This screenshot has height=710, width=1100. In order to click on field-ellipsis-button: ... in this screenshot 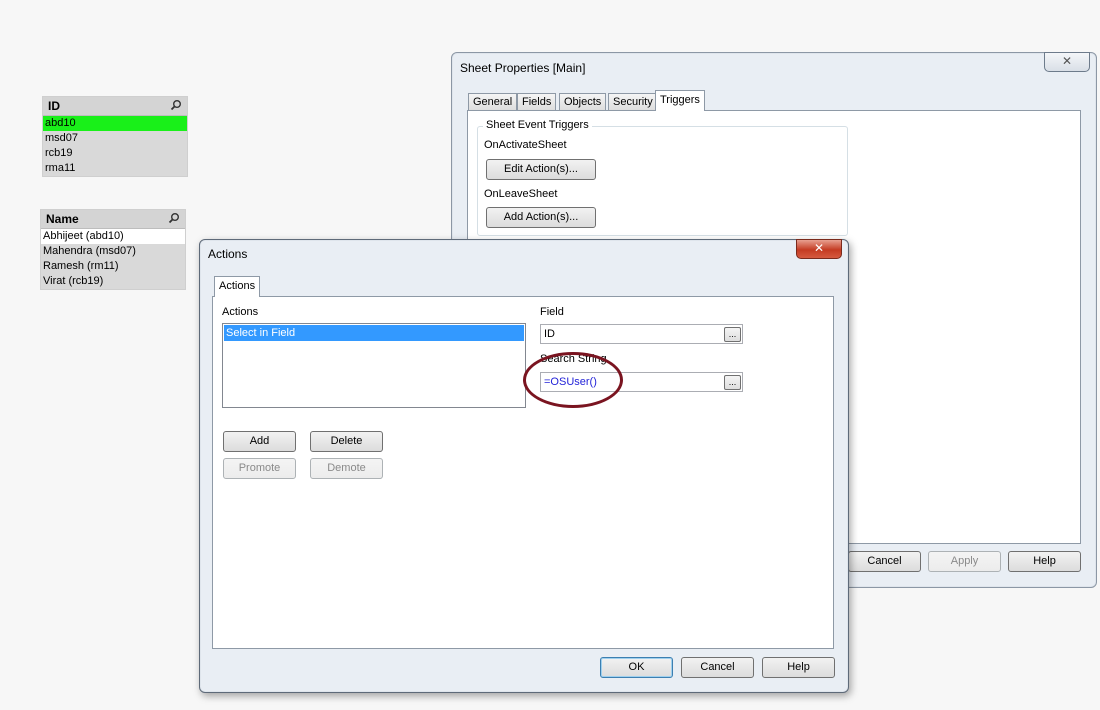, I will do `click(732, 334)`.